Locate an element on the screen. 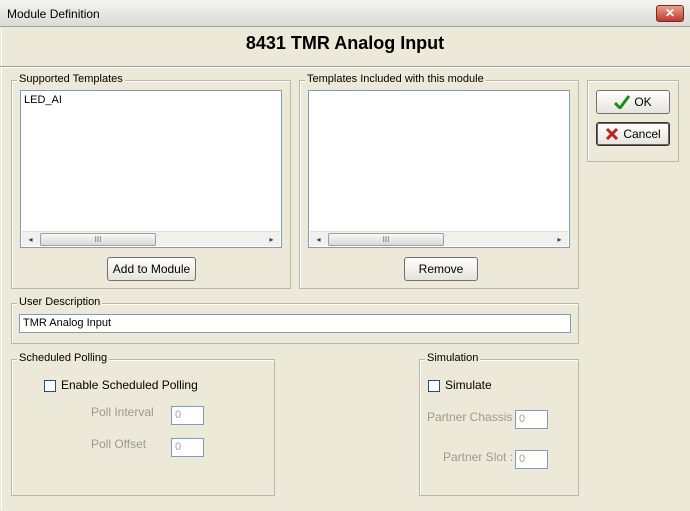 Image resolution: width=690 pixels, height=511 pixels. close-button: ✕ is located at coordinates (670, 13).